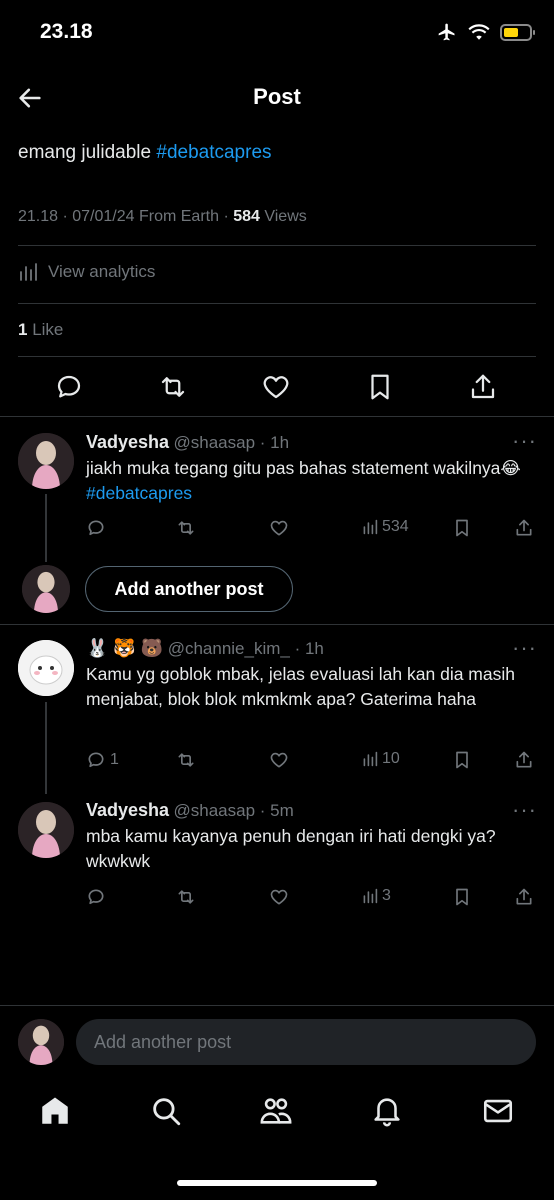  I want to click on reply-handle: @channie_kim_ · 1h, so click(245, 648).